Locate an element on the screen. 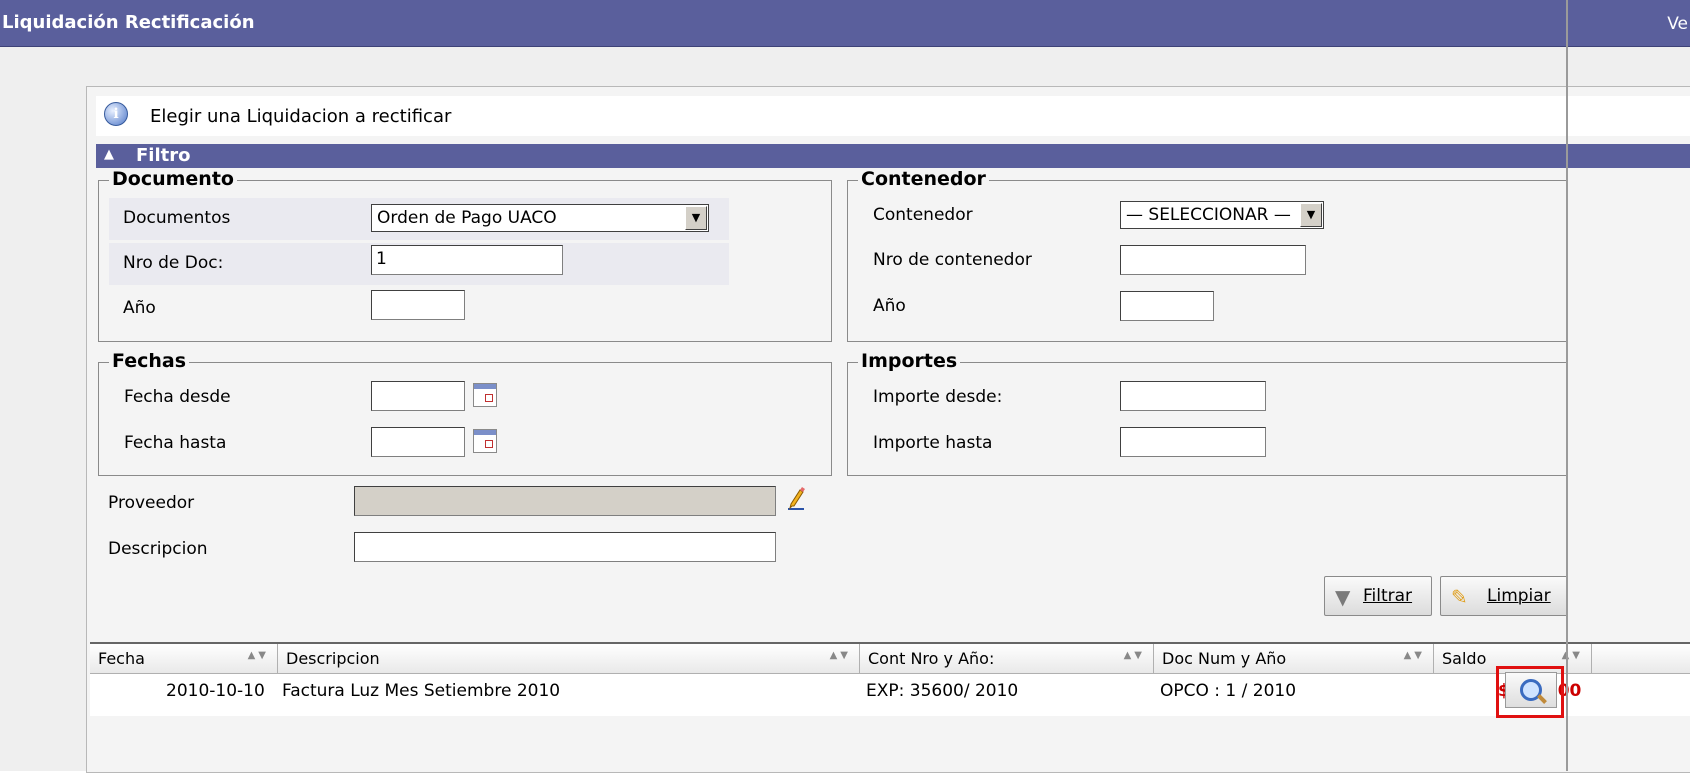  cell-fecha: 2010-10-10 is located at coordinates (215, 691).